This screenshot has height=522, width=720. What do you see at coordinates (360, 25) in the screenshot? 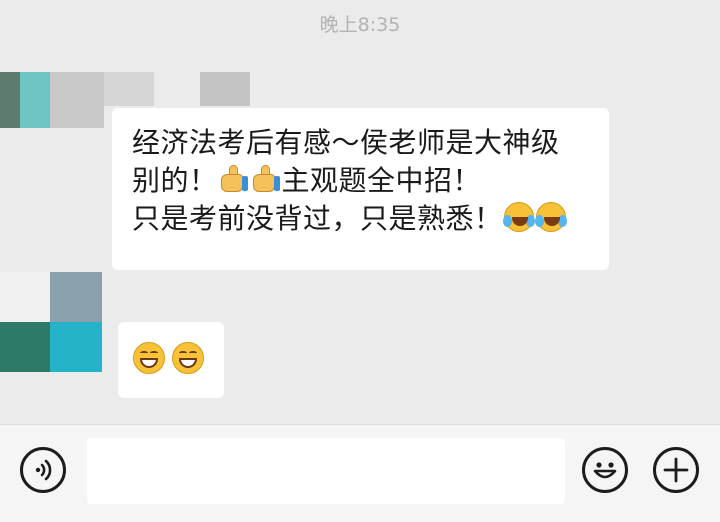
I see `message-timestamp: 晚上8:35` at bounding box center [360, 25].